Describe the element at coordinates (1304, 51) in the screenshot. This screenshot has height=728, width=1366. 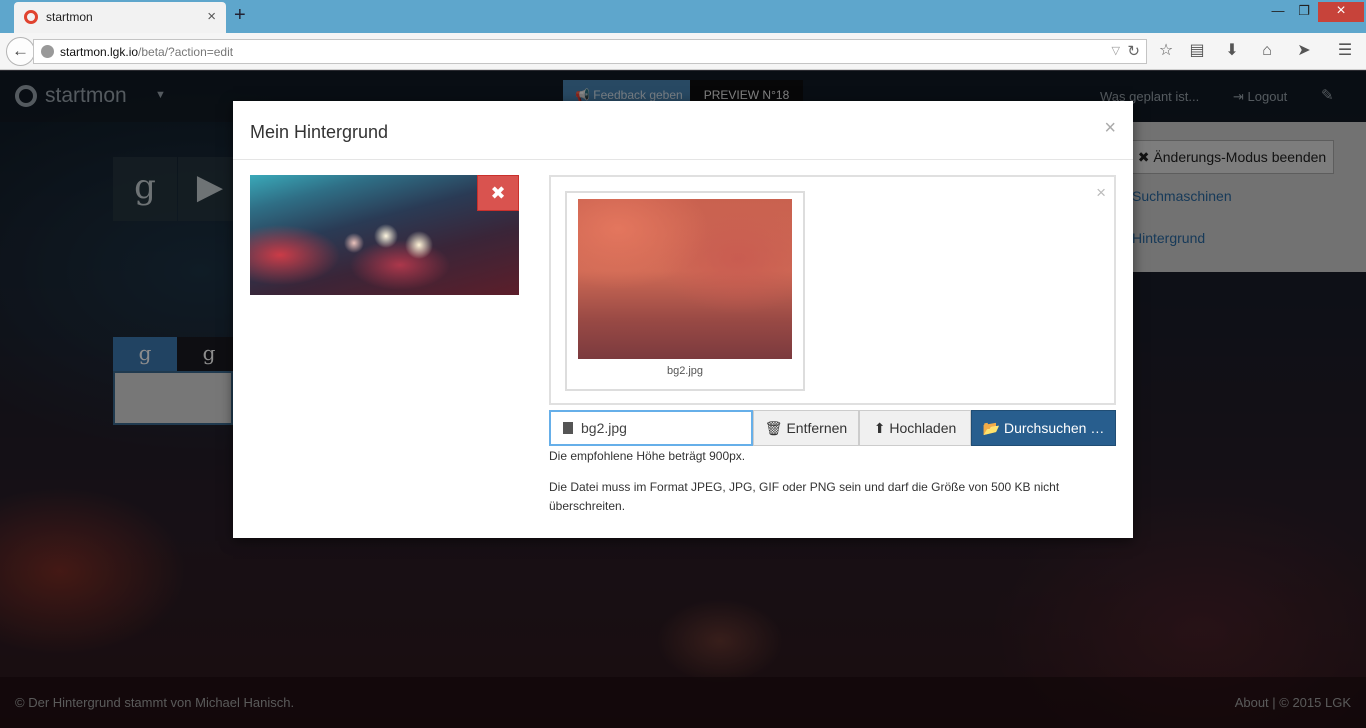
I see `send-icon: ➤` at that location.